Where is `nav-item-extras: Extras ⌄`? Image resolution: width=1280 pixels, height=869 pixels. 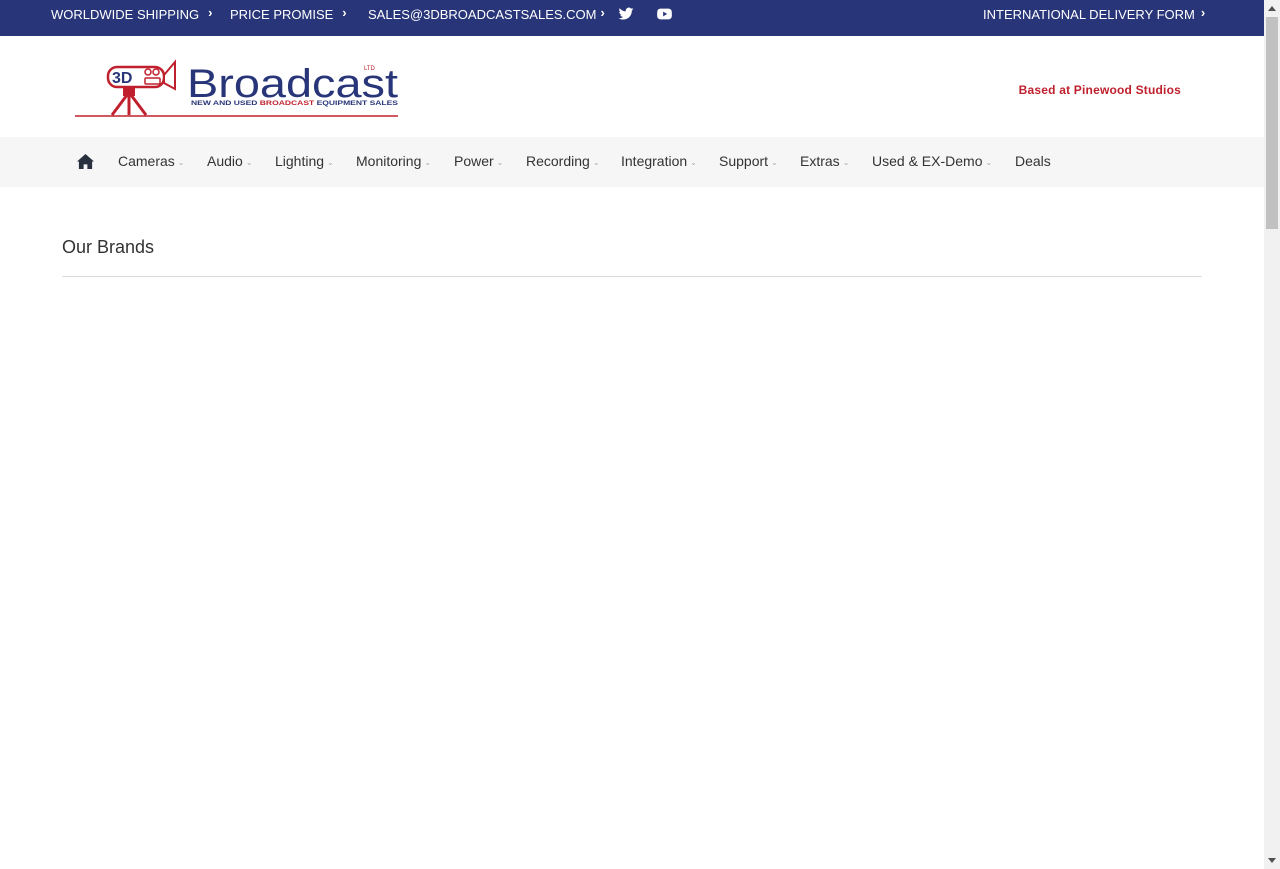 nav-item-extras: Extras ⌄ is located at coordinates (824, 161).